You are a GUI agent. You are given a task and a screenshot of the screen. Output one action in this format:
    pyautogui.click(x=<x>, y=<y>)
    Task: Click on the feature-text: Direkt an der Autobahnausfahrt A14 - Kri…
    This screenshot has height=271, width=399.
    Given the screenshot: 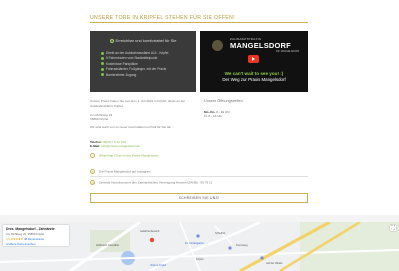 What is the action you would take?
    pyautogui.click(x=137, y=53)
    